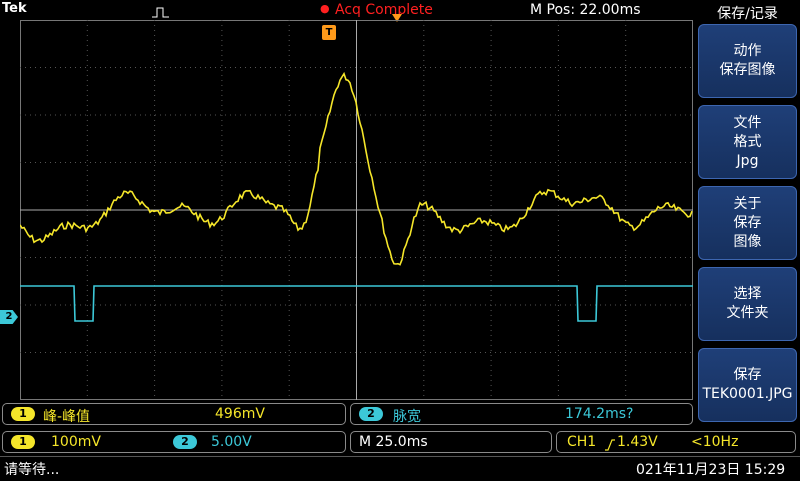  Describe the element at coordinates (585, 10) in the screenshot. I see `horizontal-position: M Pos: 22.00ms` at that location.